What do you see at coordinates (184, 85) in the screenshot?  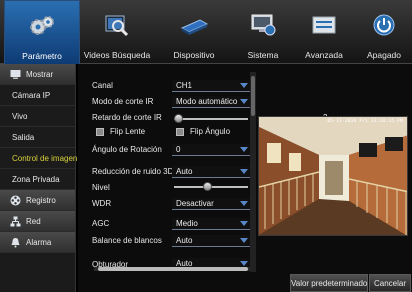 I see `canal-value: CH1` at bounding box center [184, 85].